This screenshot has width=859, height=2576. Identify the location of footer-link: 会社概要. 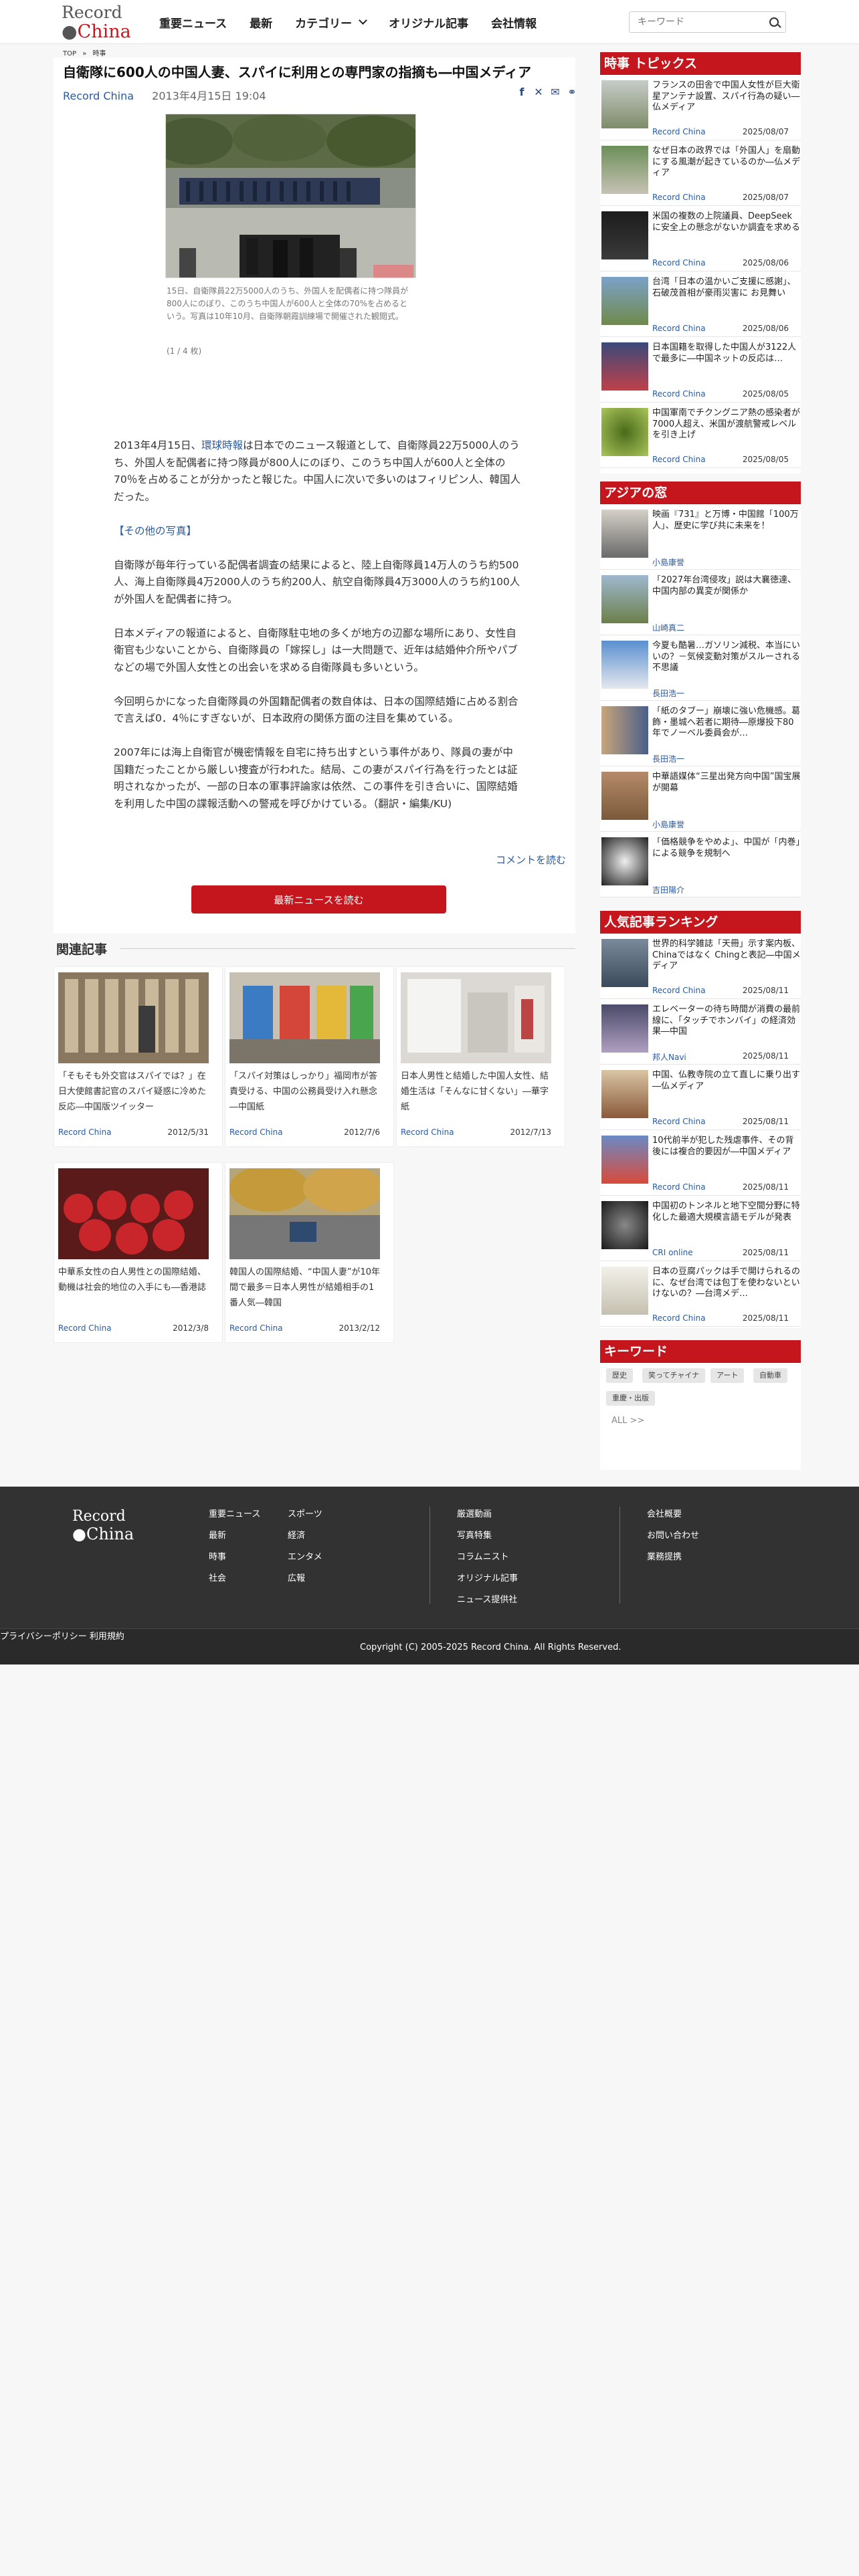
(664, 1513).